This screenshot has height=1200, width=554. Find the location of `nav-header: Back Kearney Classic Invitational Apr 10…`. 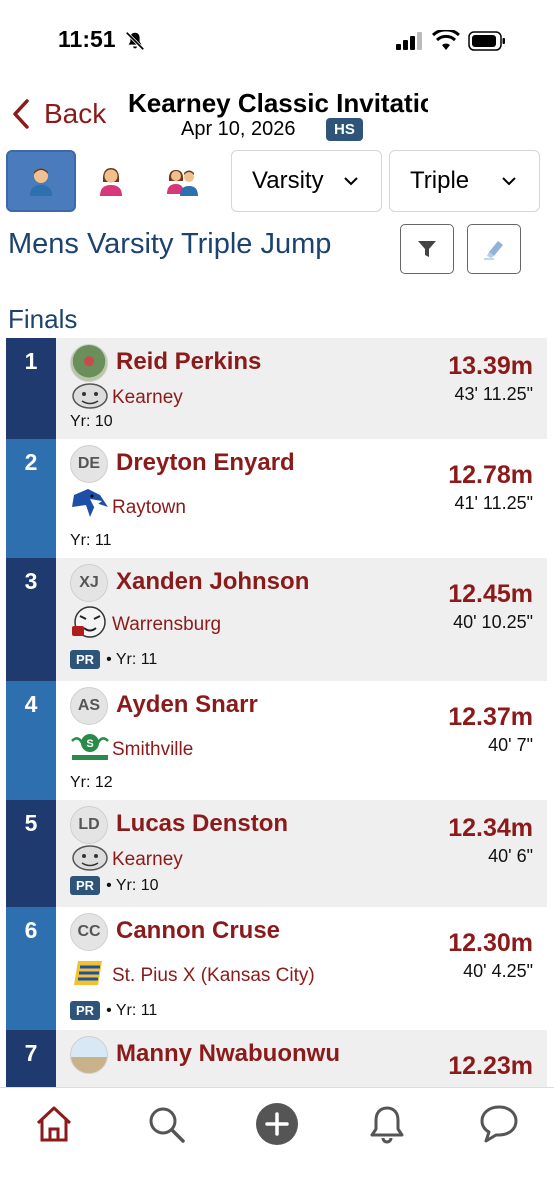

nav-header: Back Kearney Classic Invitational Apr 10… is located at coordinates (277, 111).